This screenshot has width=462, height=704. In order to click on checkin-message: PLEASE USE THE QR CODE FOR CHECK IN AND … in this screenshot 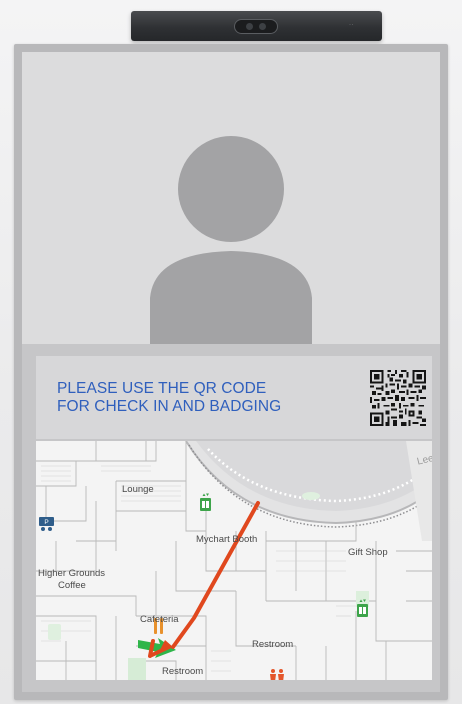, I will do `click(202, 398)`.